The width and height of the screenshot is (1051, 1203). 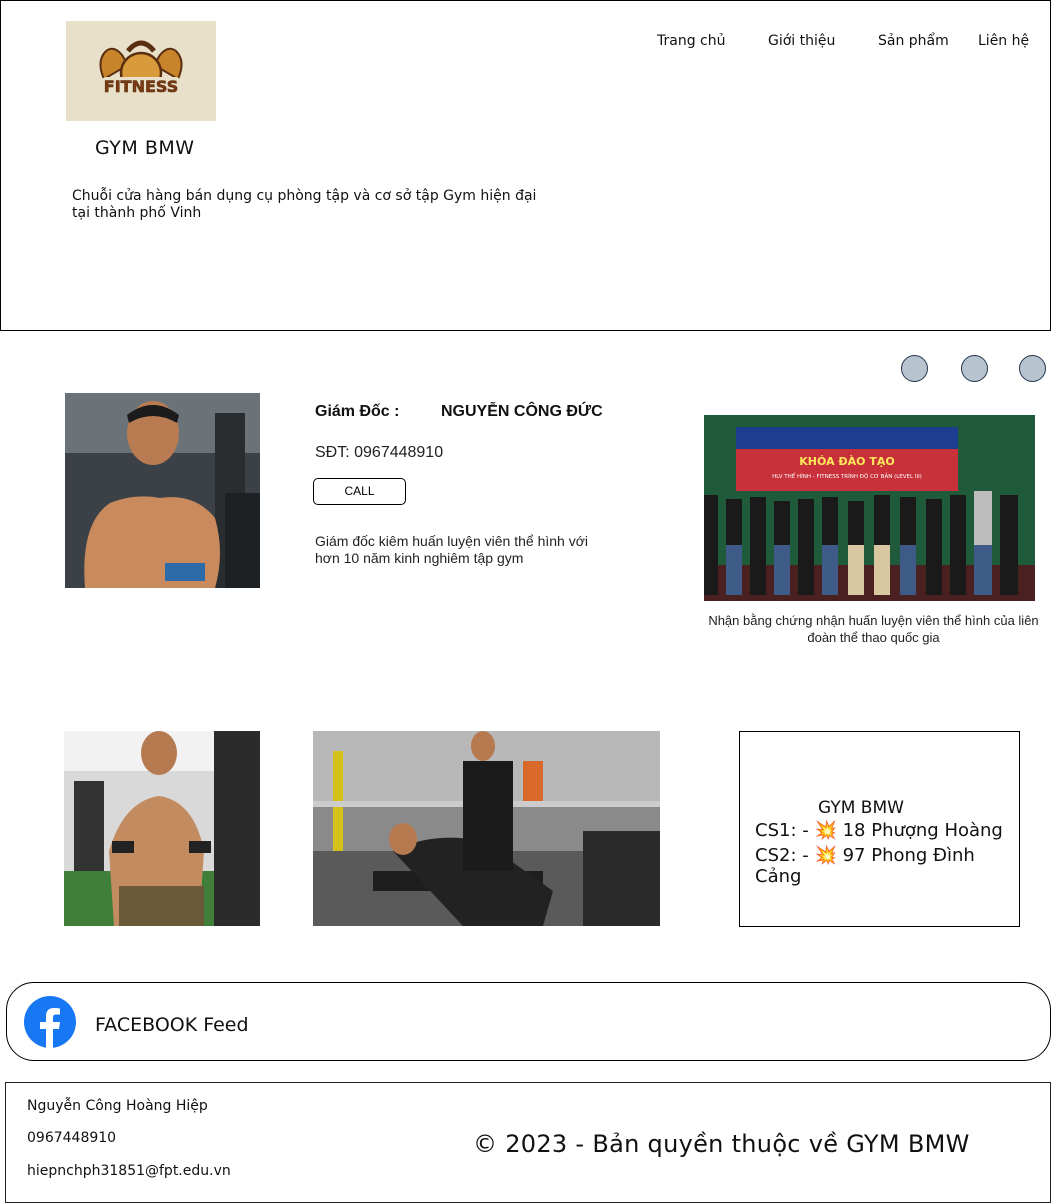 What do you see at coordinates (162, 828) in the screenshot?
I see `training-photo-cable` at bounding box center [162, 828].